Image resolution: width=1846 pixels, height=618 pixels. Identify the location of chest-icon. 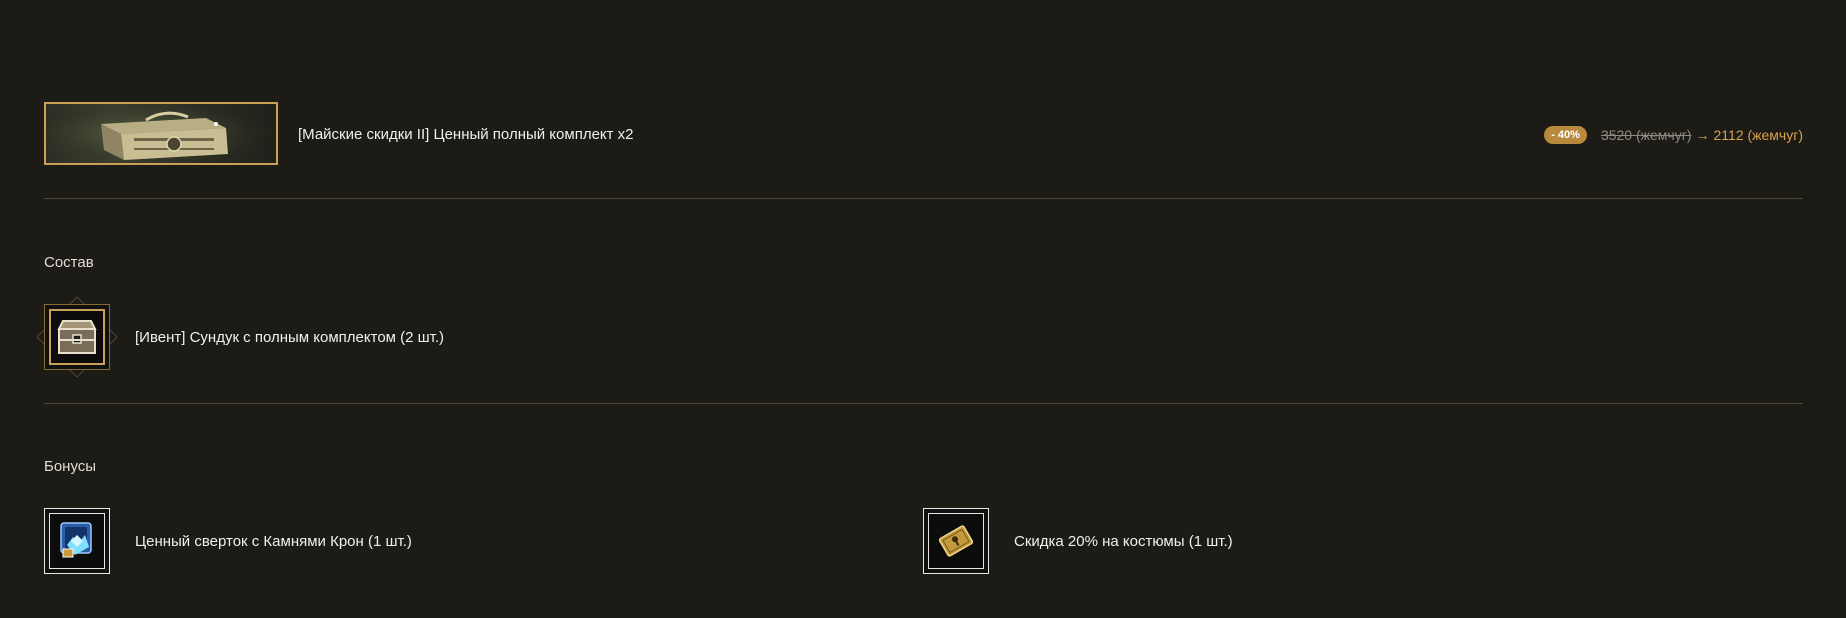
(77, 337).